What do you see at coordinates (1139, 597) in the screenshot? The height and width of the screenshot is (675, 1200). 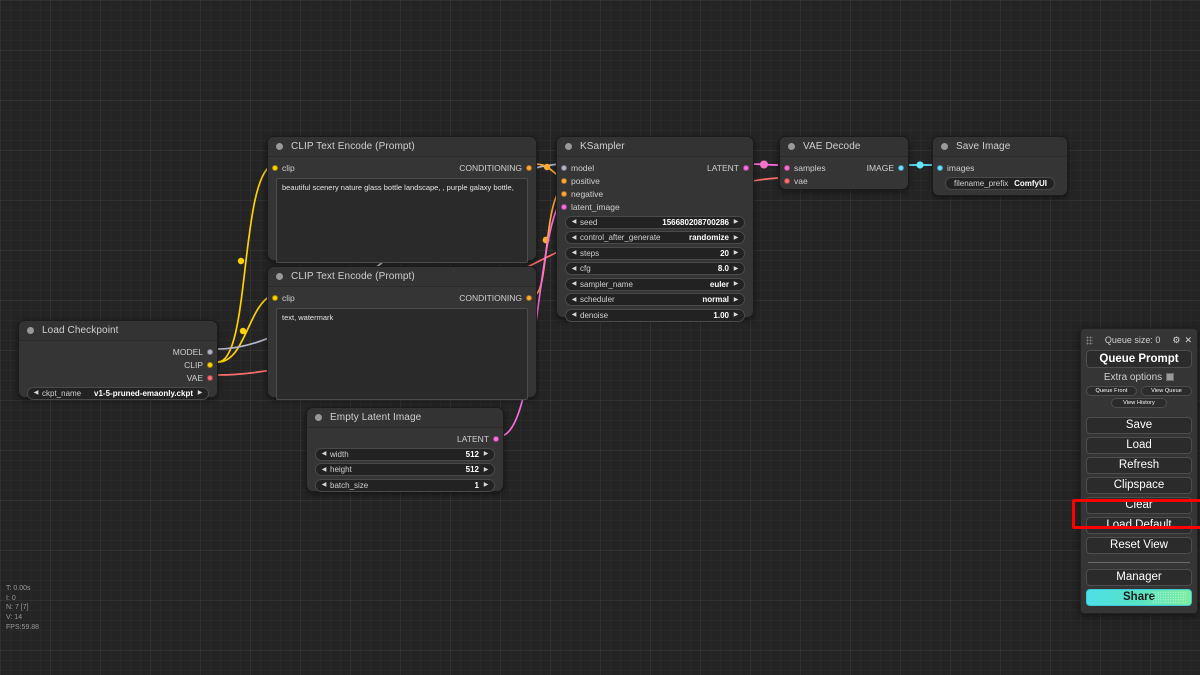 I see `share-button: Share` at bounding box center [1139, 597].